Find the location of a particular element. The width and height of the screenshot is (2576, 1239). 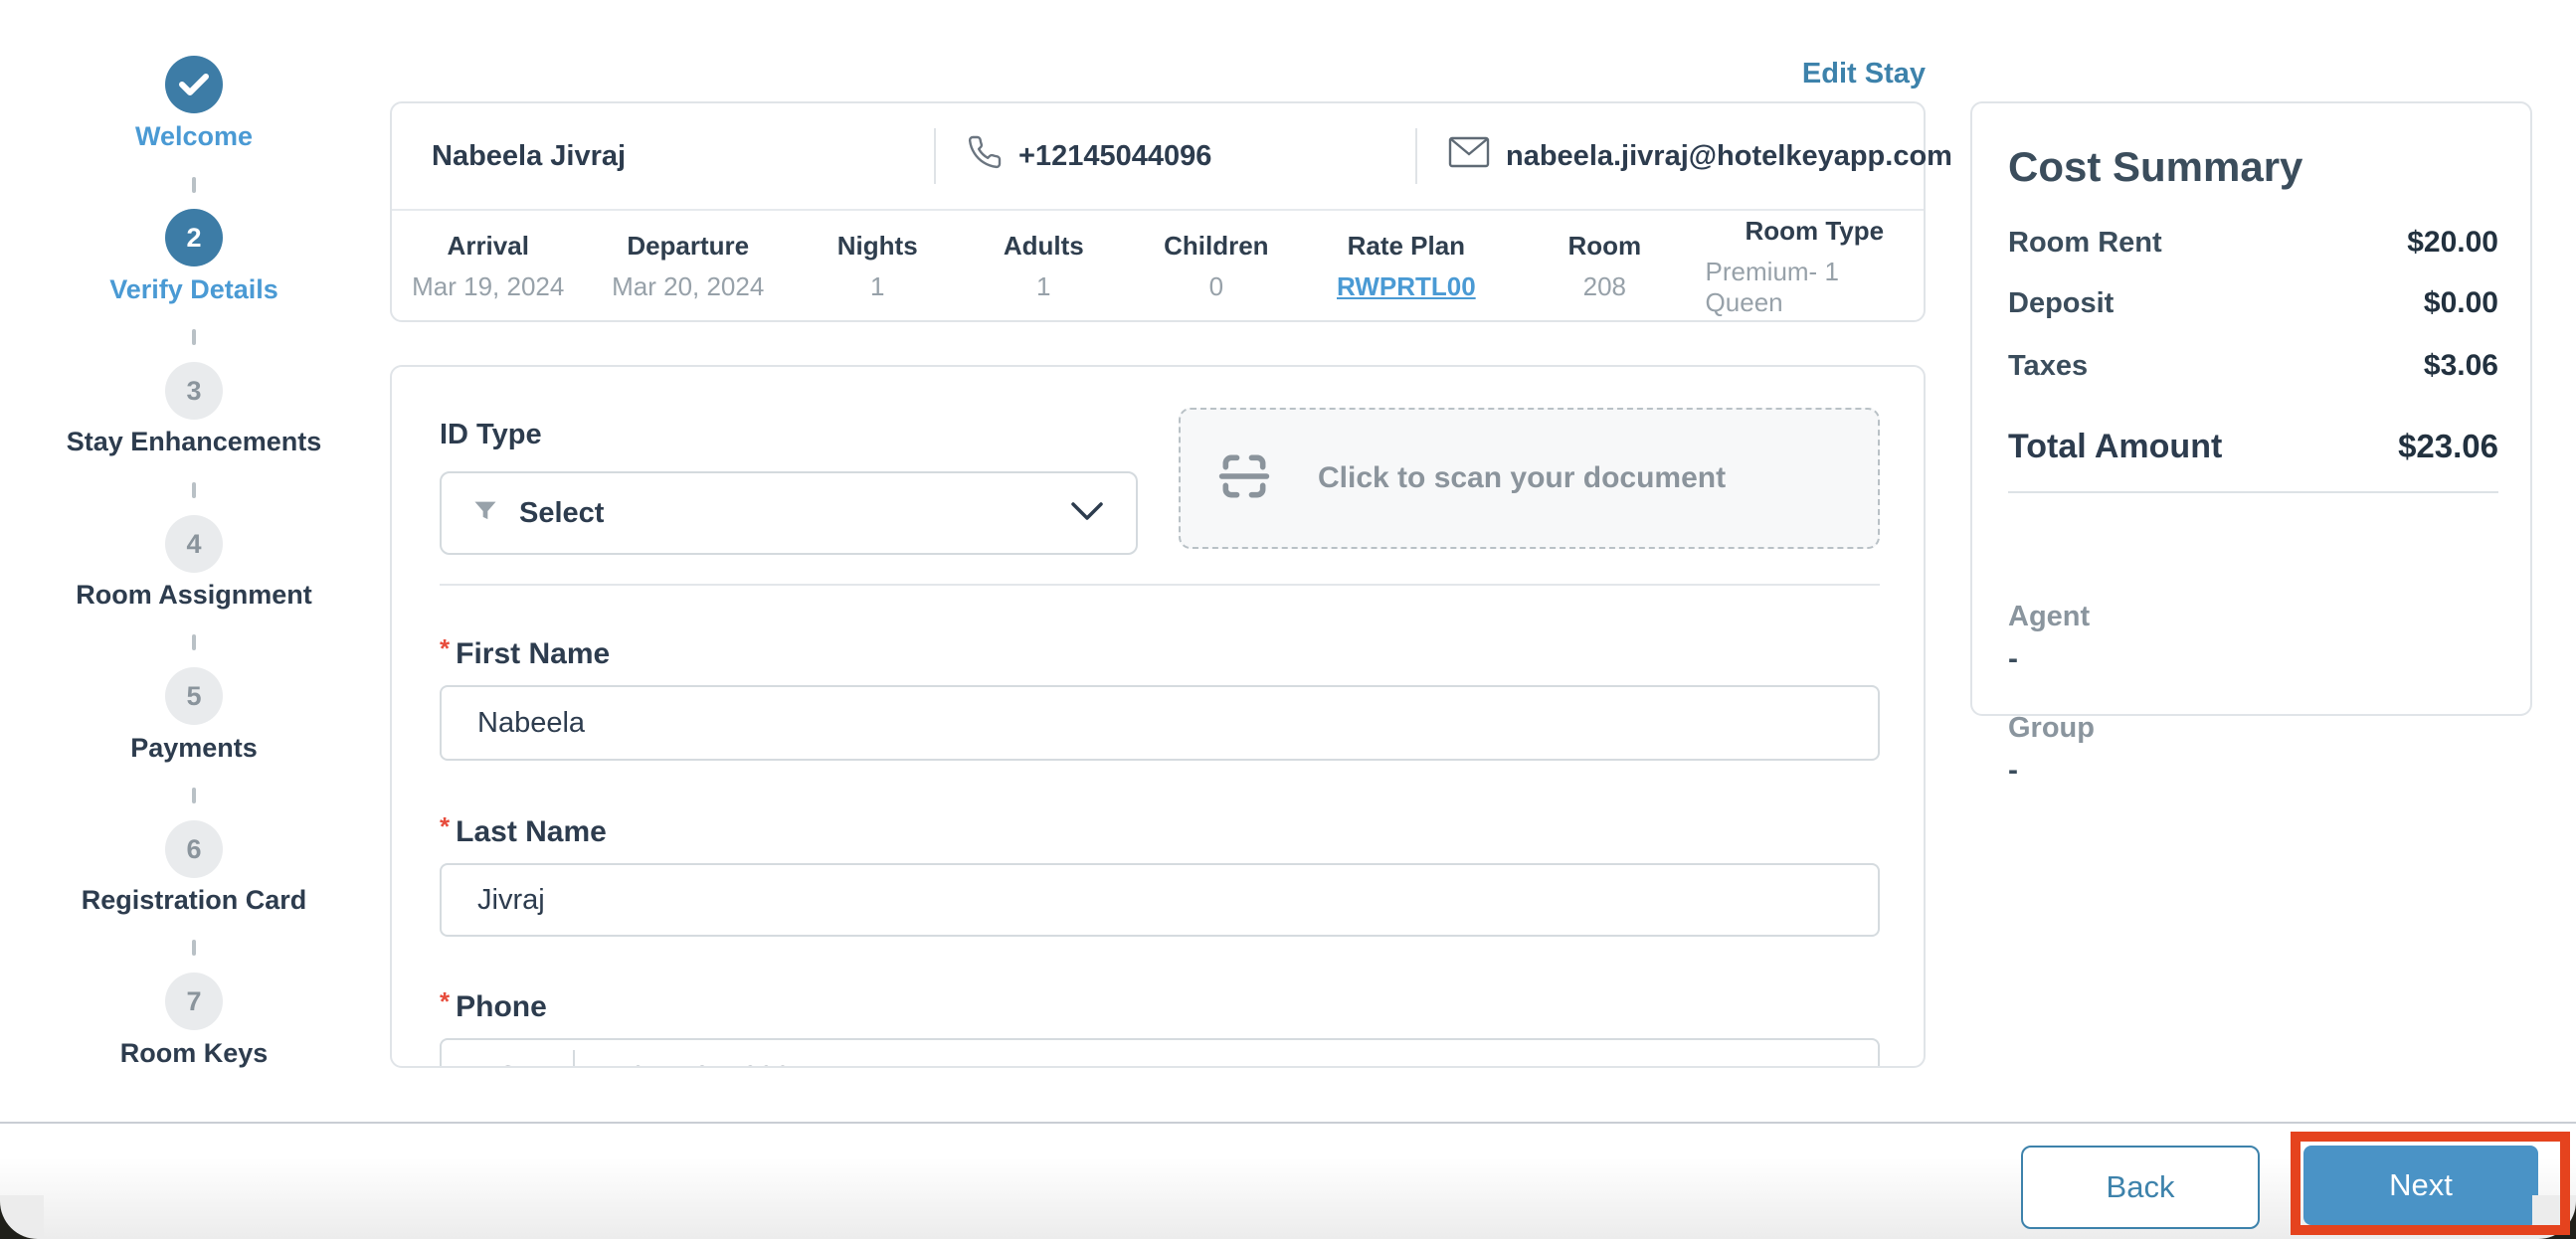

stay-detail-arrival: Arrival Mar 19, 2024 is located at coordinates (488, 266).